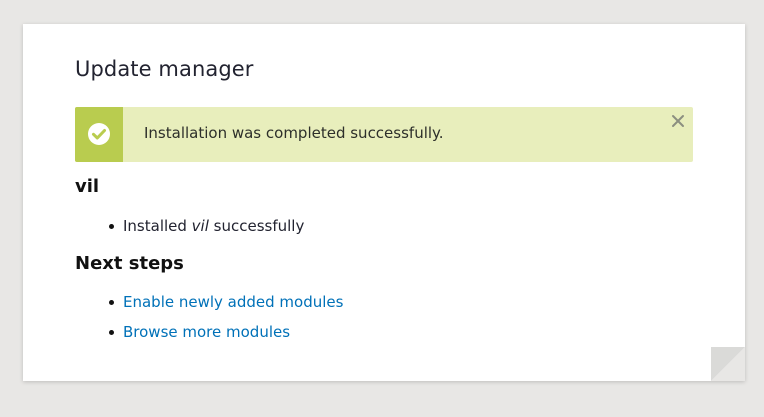  Describe the element at coordinates (99, 134) in the screenshot. I see `status-bar` at that location.